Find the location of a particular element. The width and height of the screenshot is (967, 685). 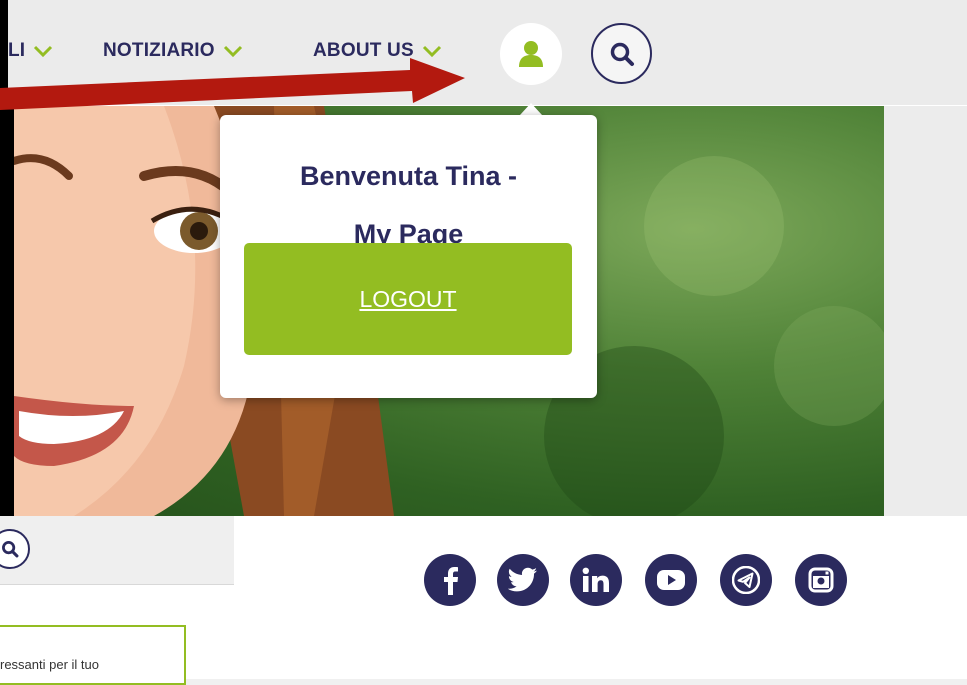

user-account-button is located at coordinates (531, 54).